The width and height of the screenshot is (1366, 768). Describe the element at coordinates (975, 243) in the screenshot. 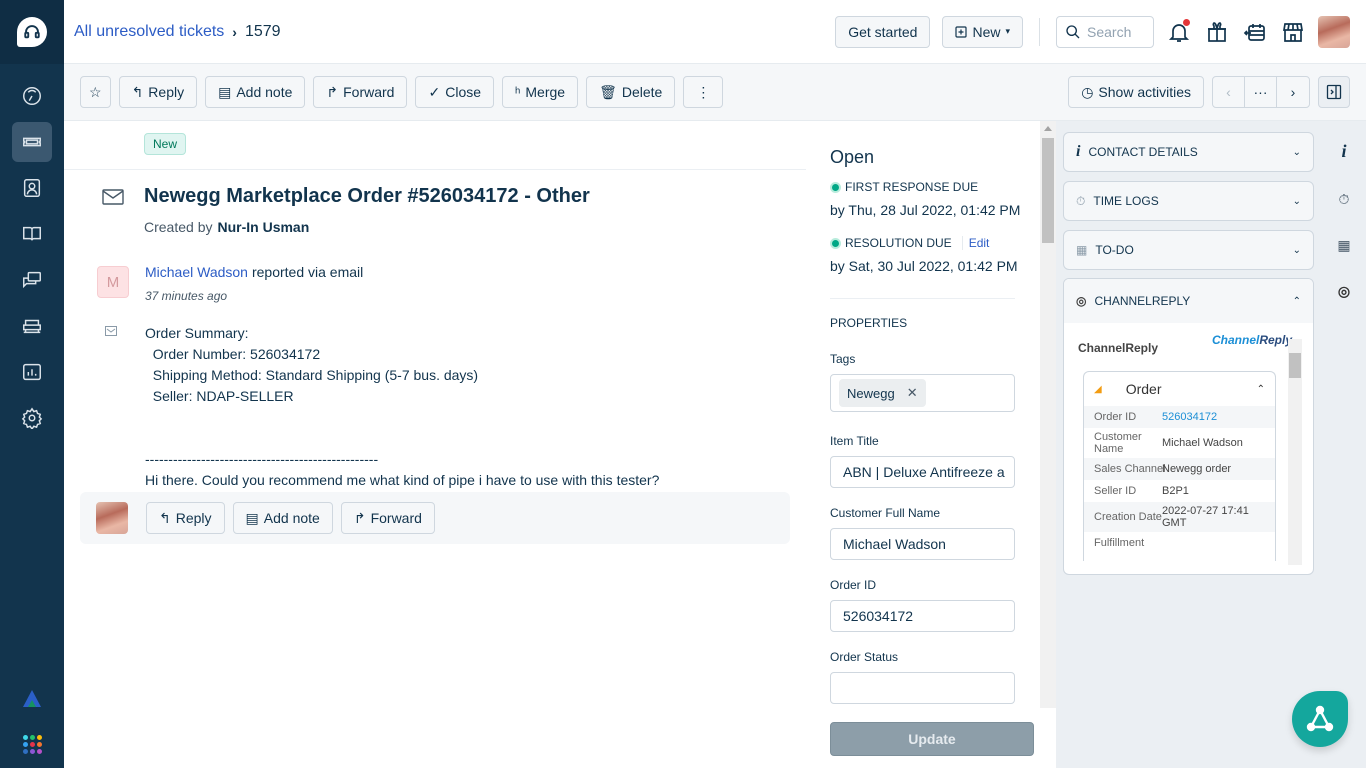

I see `edit-due-link: Edit` at that location.